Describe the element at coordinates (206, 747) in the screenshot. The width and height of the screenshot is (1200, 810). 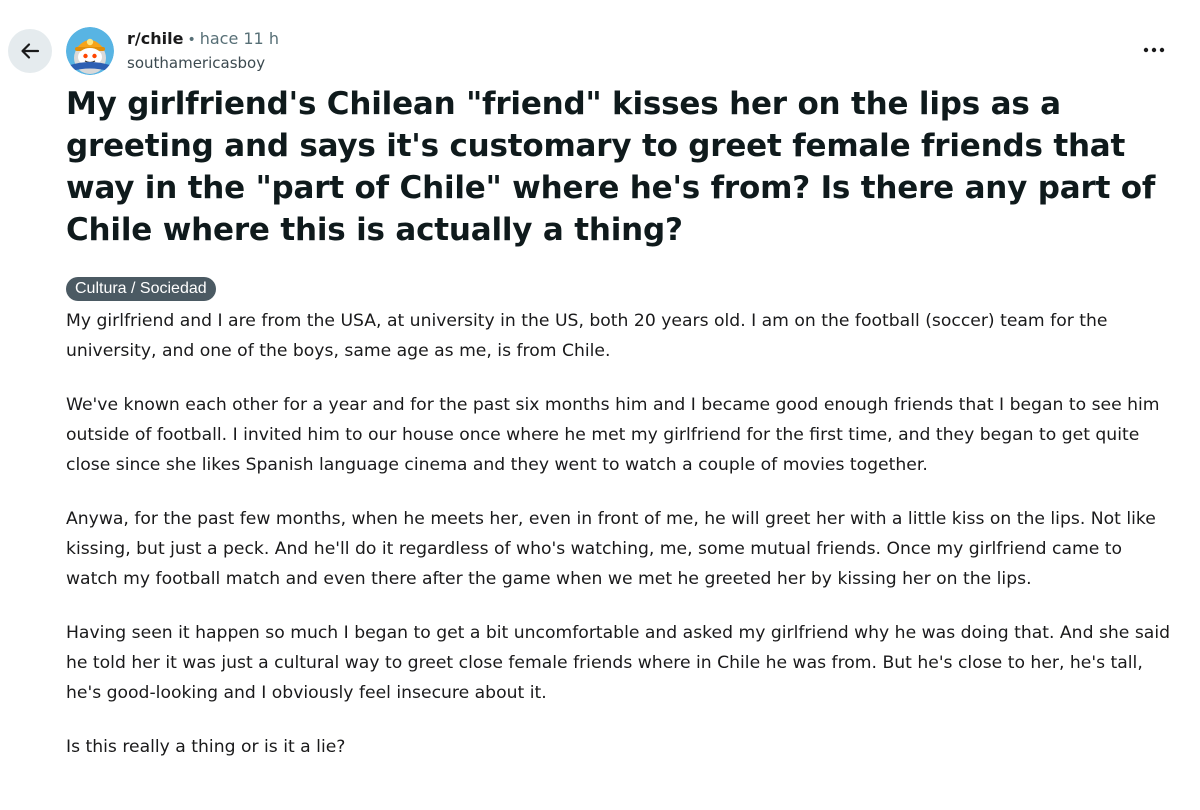
I see `body-paragraph: Is this really a thing or is it a lie?` at that location.